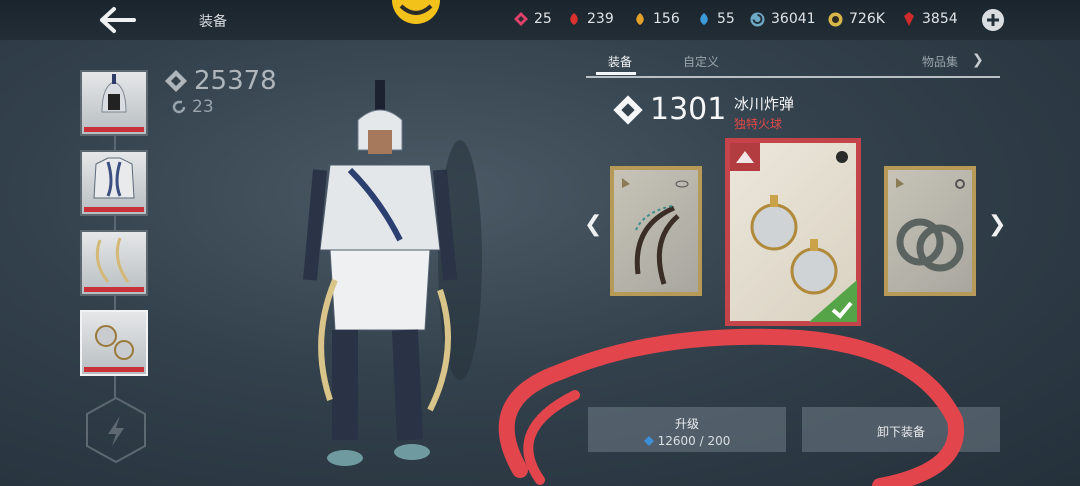 Image resolution: width=1080 pixels, height=486 pixels. Describe the element at coordinates (620, 61) in the screenshot. I see `tab-equipment: 装备` at that location.